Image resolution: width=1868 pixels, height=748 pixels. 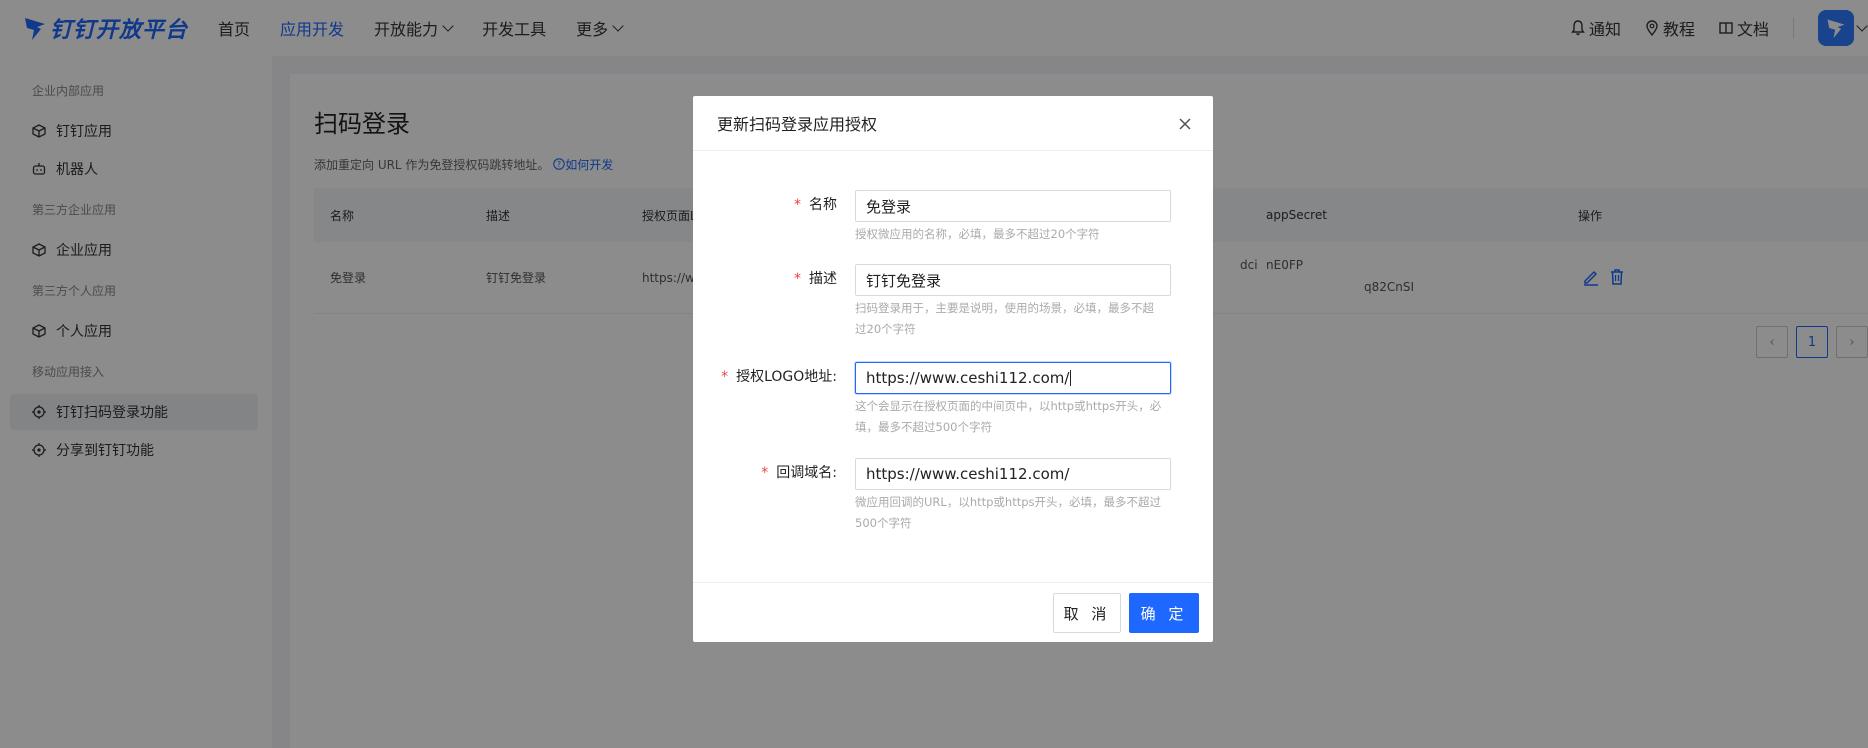 What do you see at coordinates (977, 234) in the screenshot?
I see `name-hint: 授权微应用的名称，必填，最多不超过20个字符` at bounding box center [977, 234].